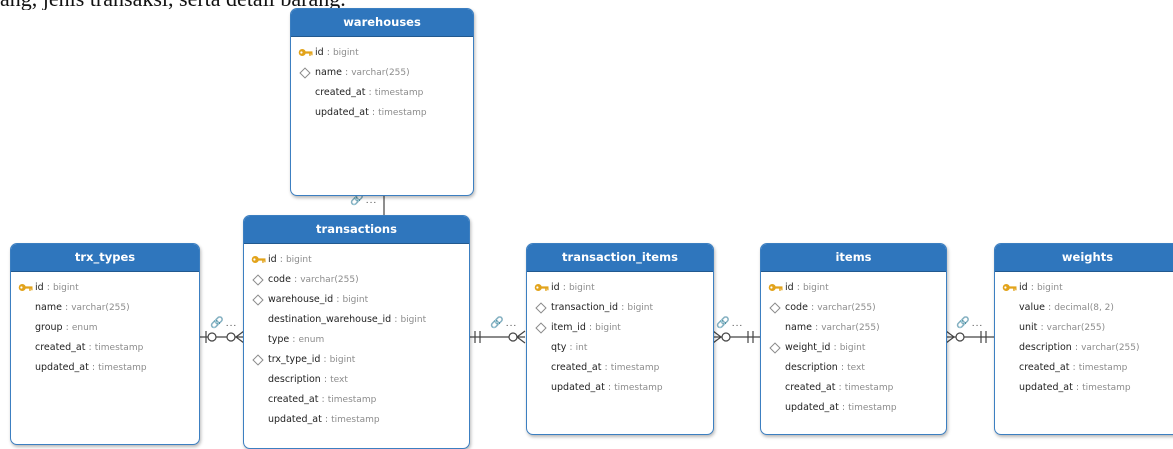 The image size is (1173, 449). I want to click on field-name: transaction_id, so click(585, 307).